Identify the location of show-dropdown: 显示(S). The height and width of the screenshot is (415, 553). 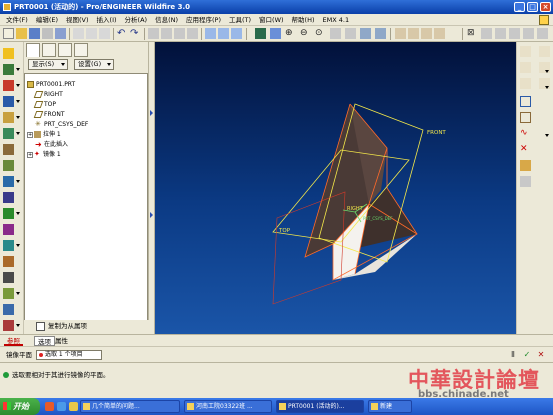
(48, 64).